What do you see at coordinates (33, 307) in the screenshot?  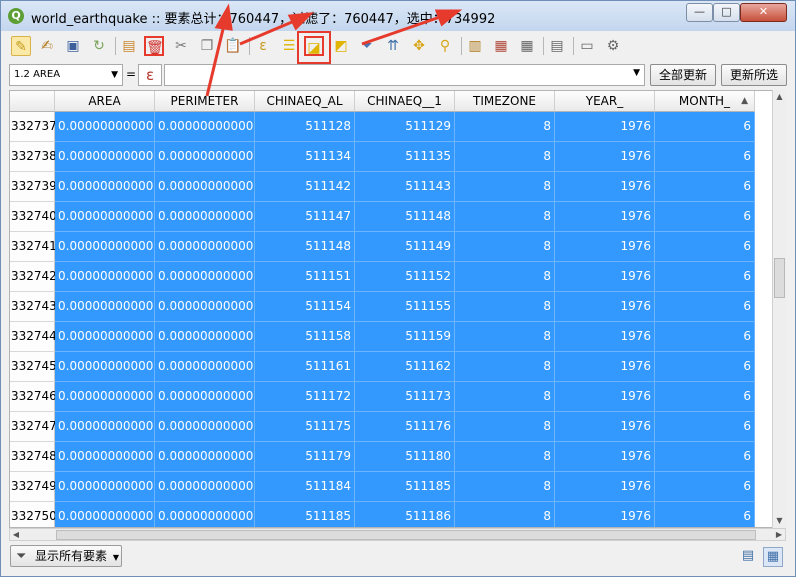 I see `row-header: 332743` at bounding box center [33, 307].